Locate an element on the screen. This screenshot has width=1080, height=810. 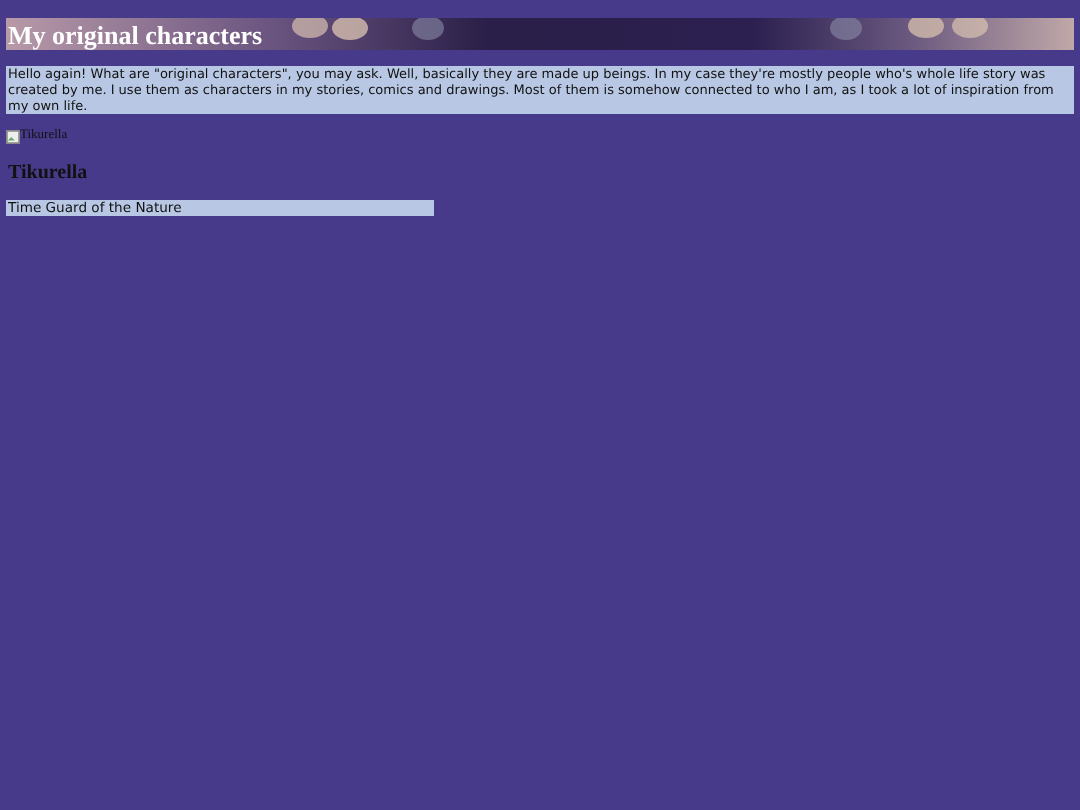
broken-image-icon is located at coordinates (13, 136).